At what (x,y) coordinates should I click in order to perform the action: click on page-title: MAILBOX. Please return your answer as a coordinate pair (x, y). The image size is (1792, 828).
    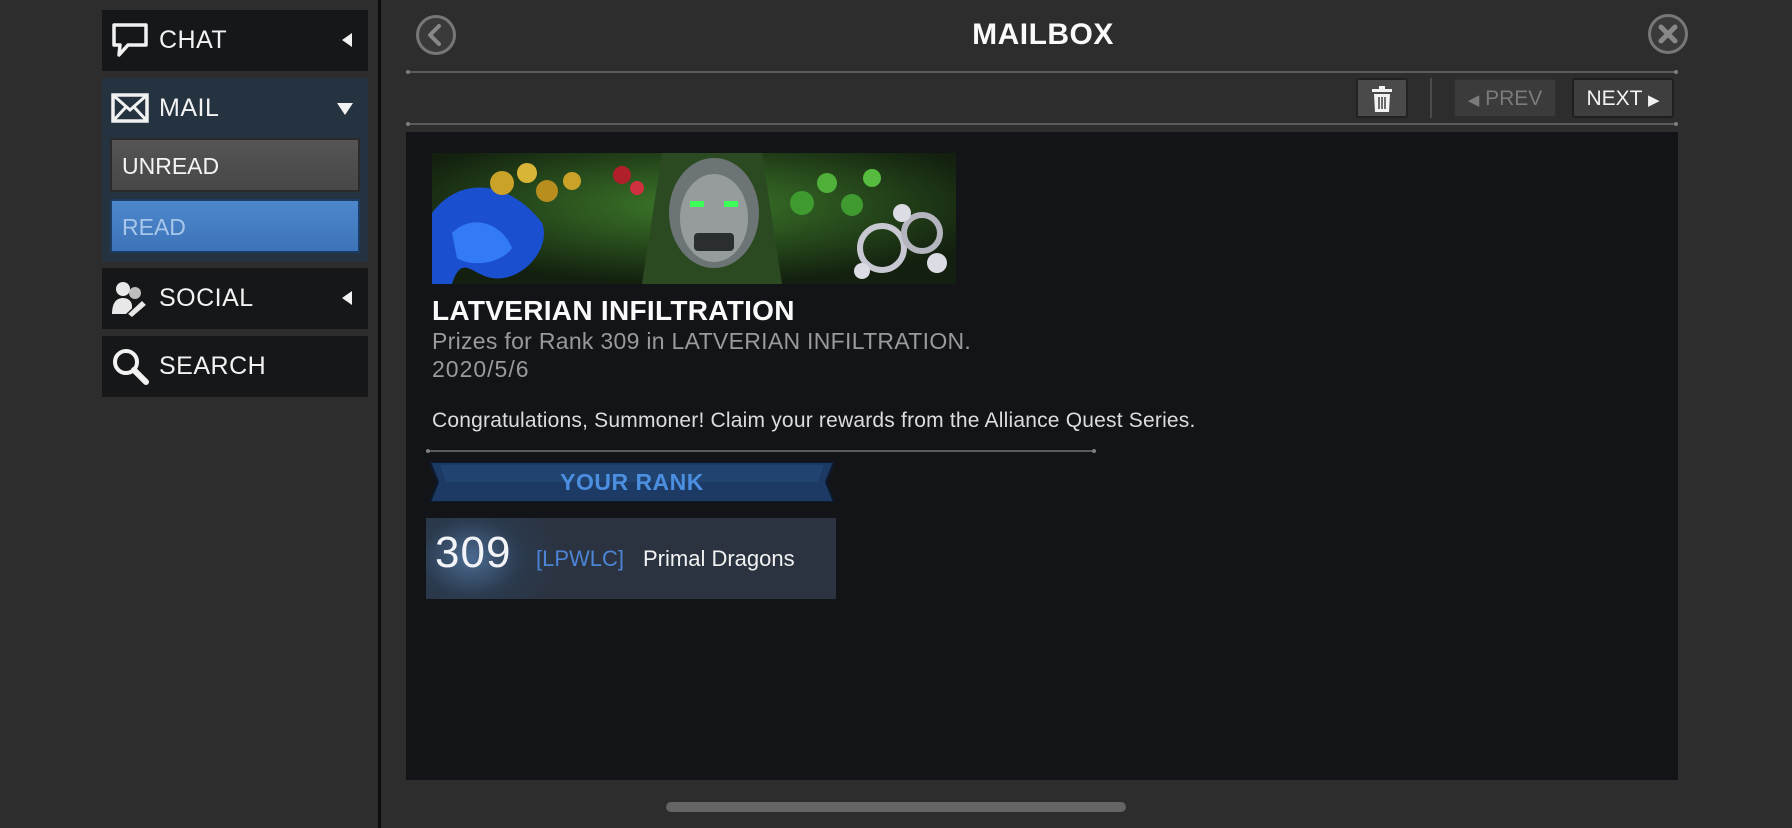
    Looking at the image, I should click on (1043, 34).